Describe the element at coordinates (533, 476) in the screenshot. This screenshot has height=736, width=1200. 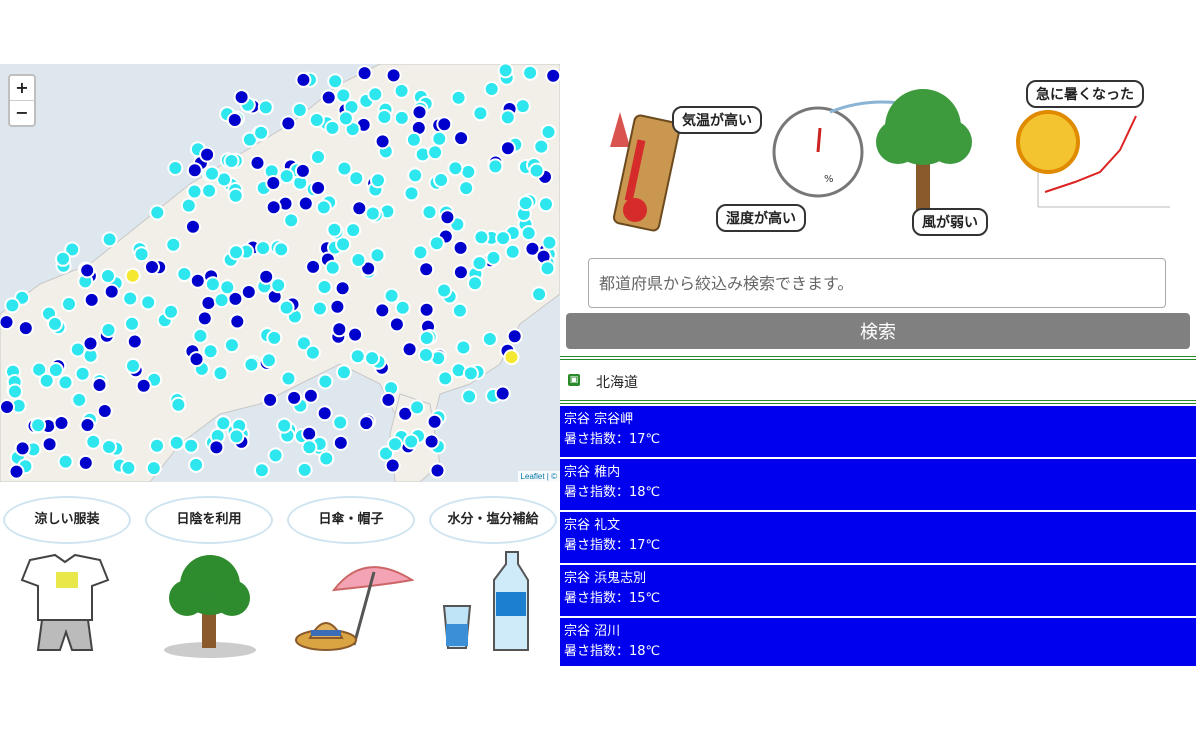
I see `leaflet-link: Leaflet` at that location.